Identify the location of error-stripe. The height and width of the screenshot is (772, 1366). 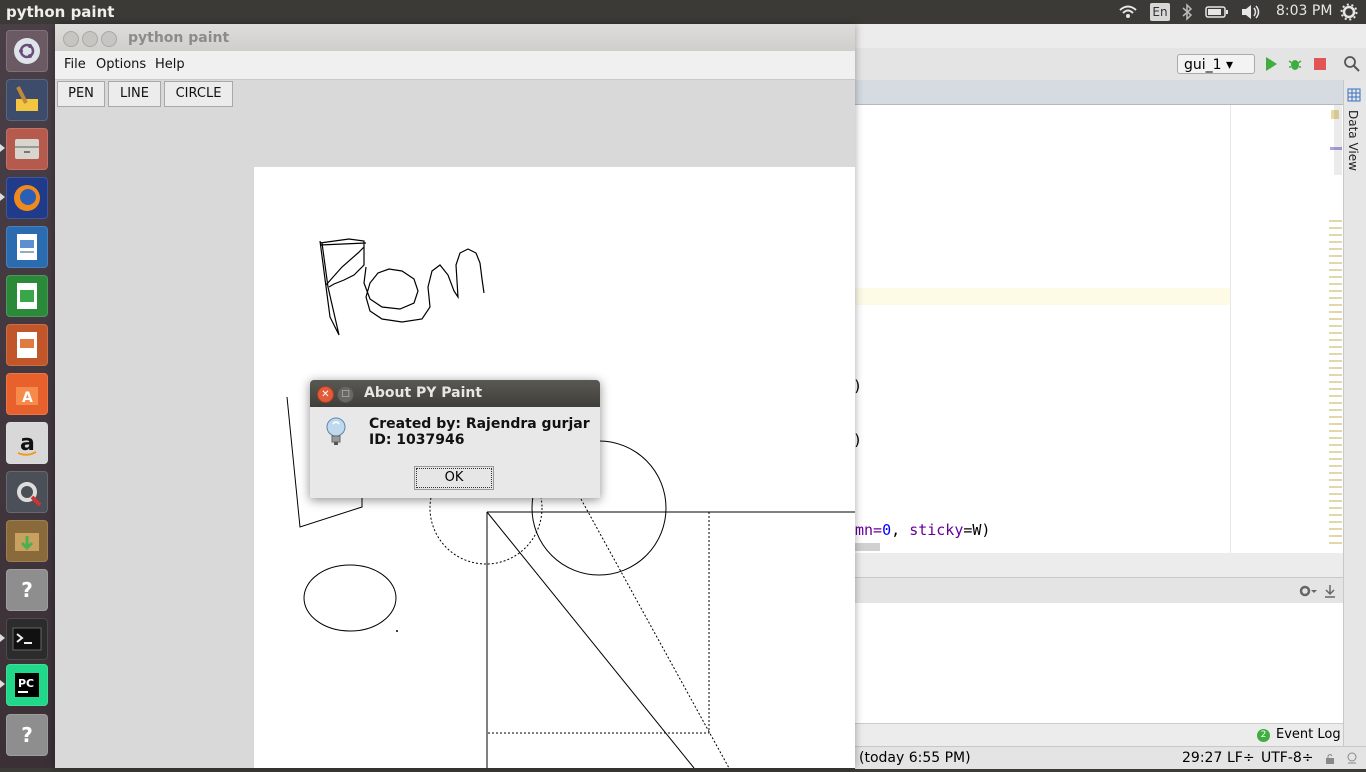
(1335, 329).